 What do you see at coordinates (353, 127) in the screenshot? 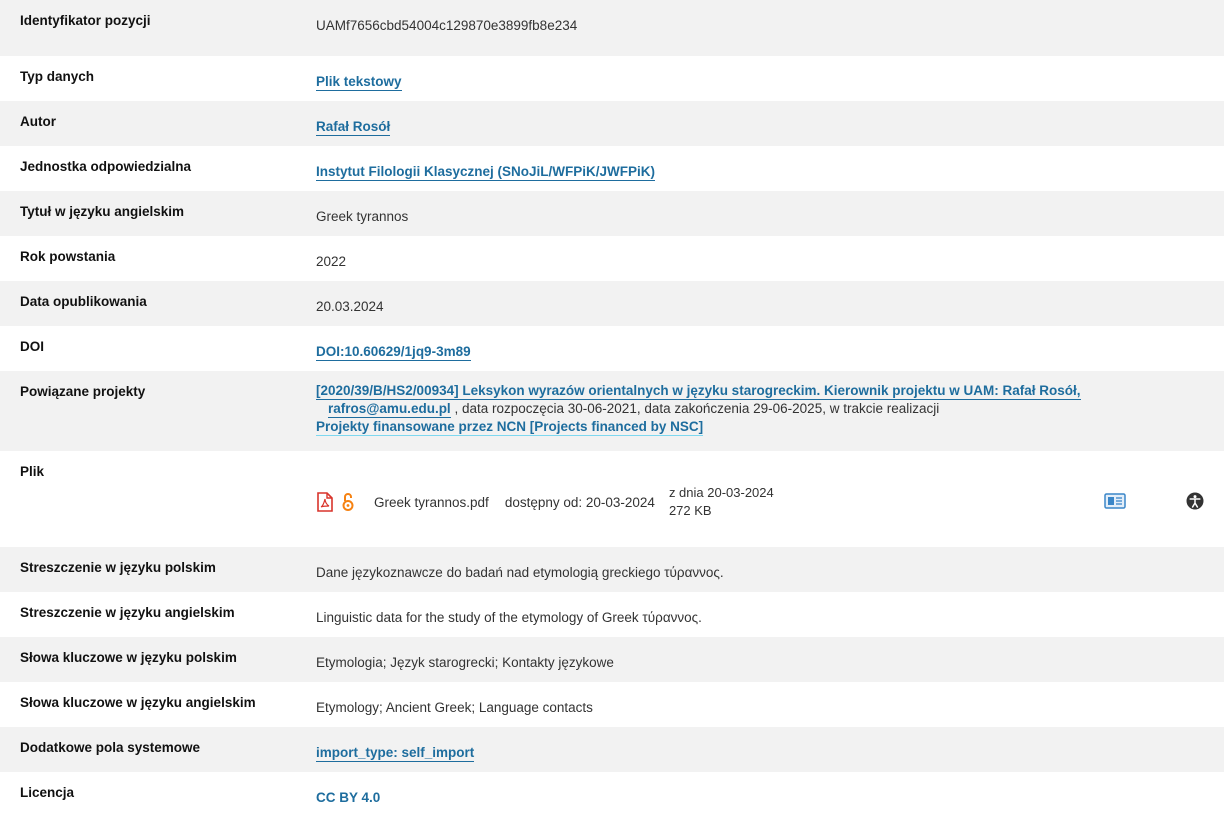
I see `author-link: Rafał Rosół` at bounding box center [353, 127].